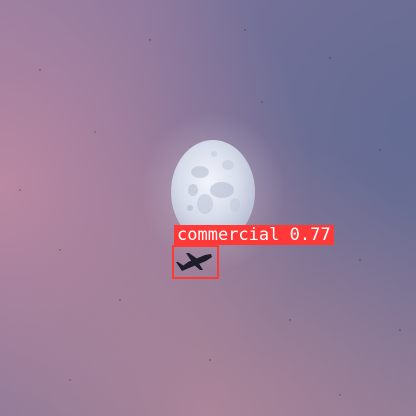 Image resolution: width=416 pixels, height=416 pixels. I want to click on detection-label: commercial 0.77, so click(254, 235).